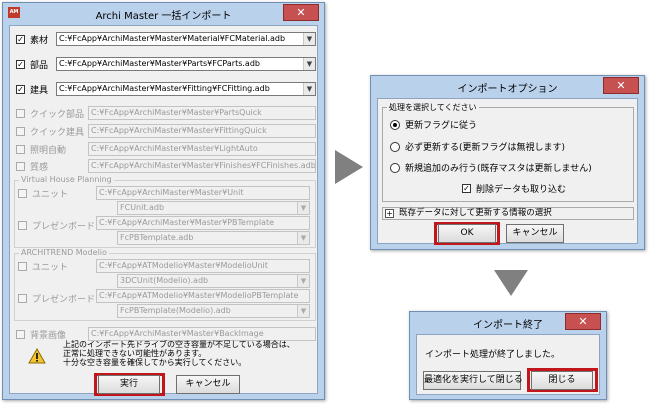 This screenshot has height=405, width=649. Describe the element at coordinates (508, 364) in the screenshot. I see `import-done-body: インポート処理が終了しました。 最適化を実行して閉じる 閉じる` at that location.